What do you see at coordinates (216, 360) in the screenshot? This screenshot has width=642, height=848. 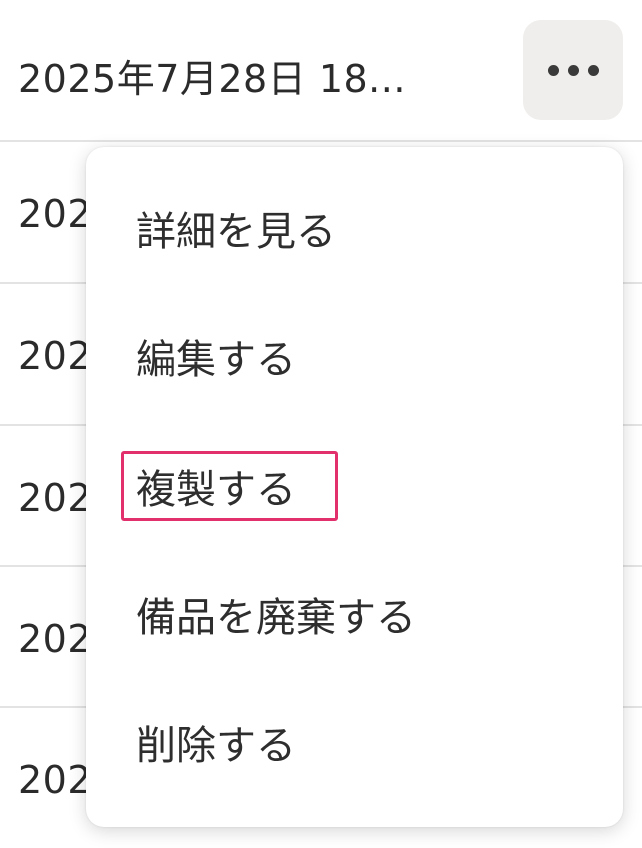 I see `menu-item-label: 編集する` at bounding box center [216, 360].